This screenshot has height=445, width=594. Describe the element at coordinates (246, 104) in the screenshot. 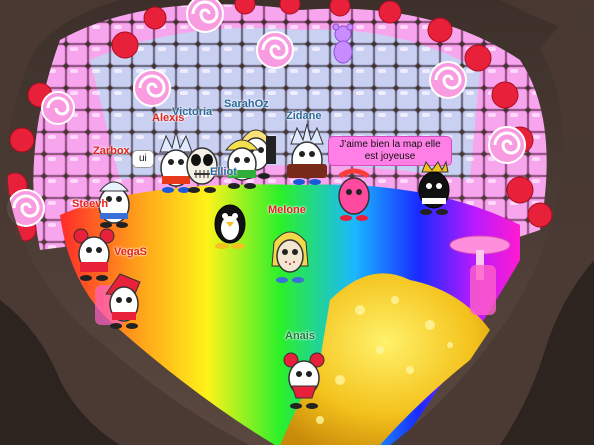

I see `player-name-sarahoz: SarahOz` at that location.